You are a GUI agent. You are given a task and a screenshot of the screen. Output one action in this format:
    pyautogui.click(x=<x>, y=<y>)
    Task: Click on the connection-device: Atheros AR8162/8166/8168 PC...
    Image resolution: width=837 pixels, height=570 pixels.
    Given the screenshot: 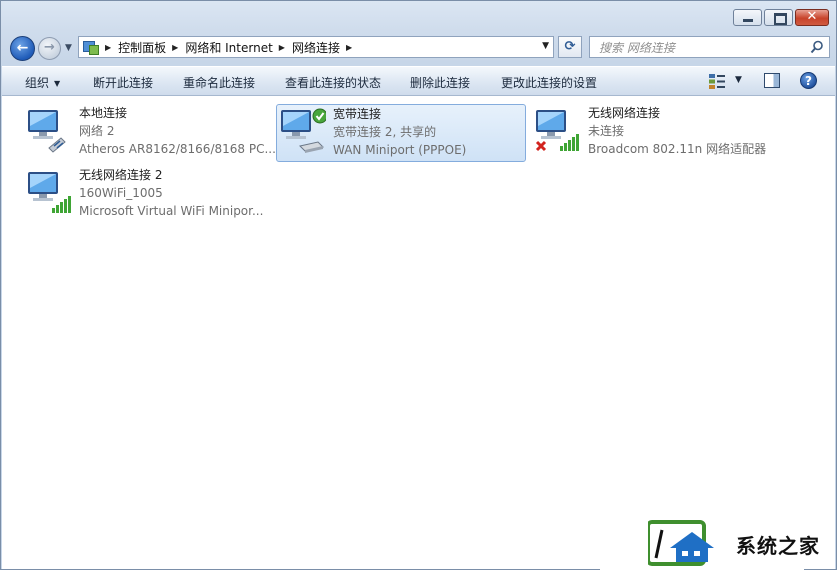 What is the action you would take?
    pyautogui.click(x=177, y=149)
    